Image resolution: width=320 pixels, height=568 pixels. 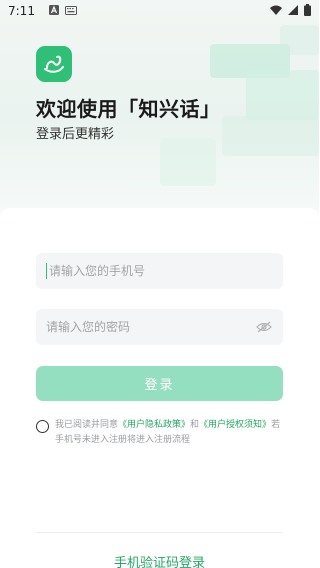 I want to click on login-button: 登录, so click(x=159, y=383).